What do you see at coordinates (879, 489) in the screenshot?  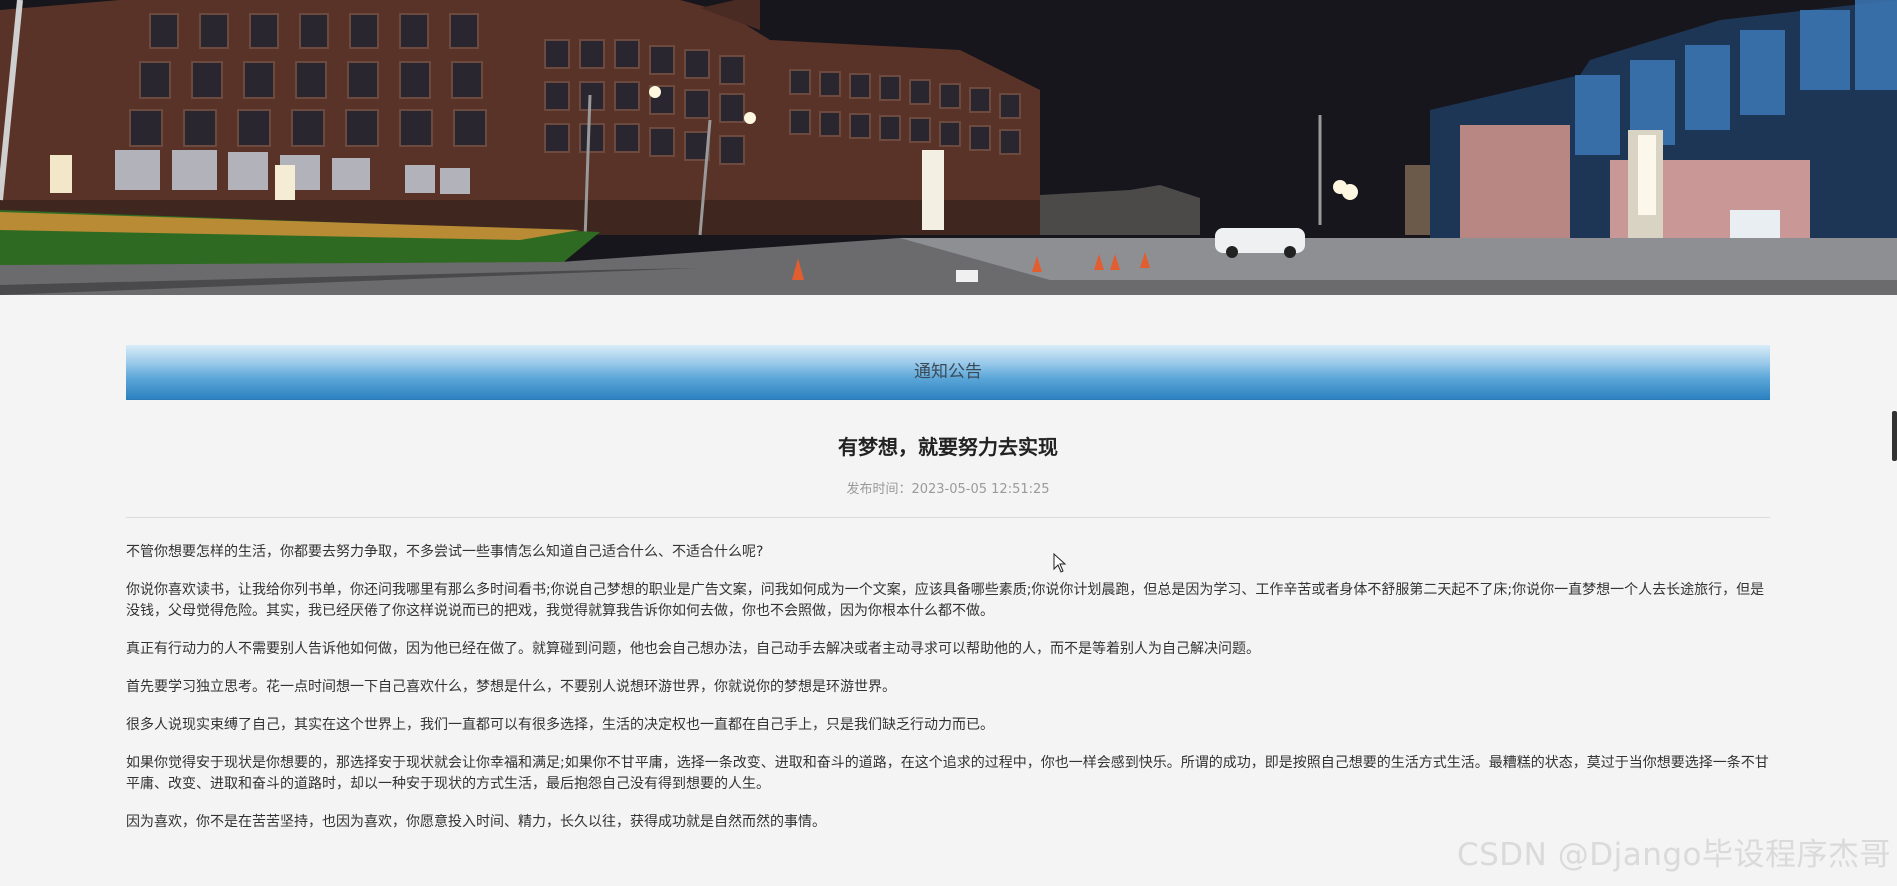 I see `publish-time-label: 发布时间：` at bounding box center [879, 489].